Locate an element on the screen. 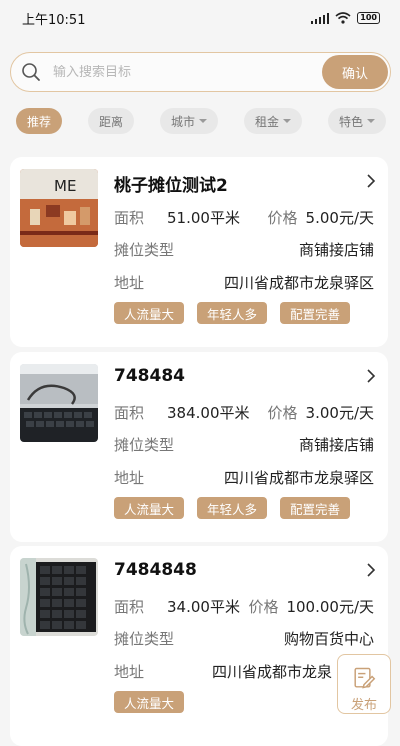 The image size is (400, 746). spec-row: 面积 34.00平米 价格 100.00元/天 is located at coordinates (244, 606).